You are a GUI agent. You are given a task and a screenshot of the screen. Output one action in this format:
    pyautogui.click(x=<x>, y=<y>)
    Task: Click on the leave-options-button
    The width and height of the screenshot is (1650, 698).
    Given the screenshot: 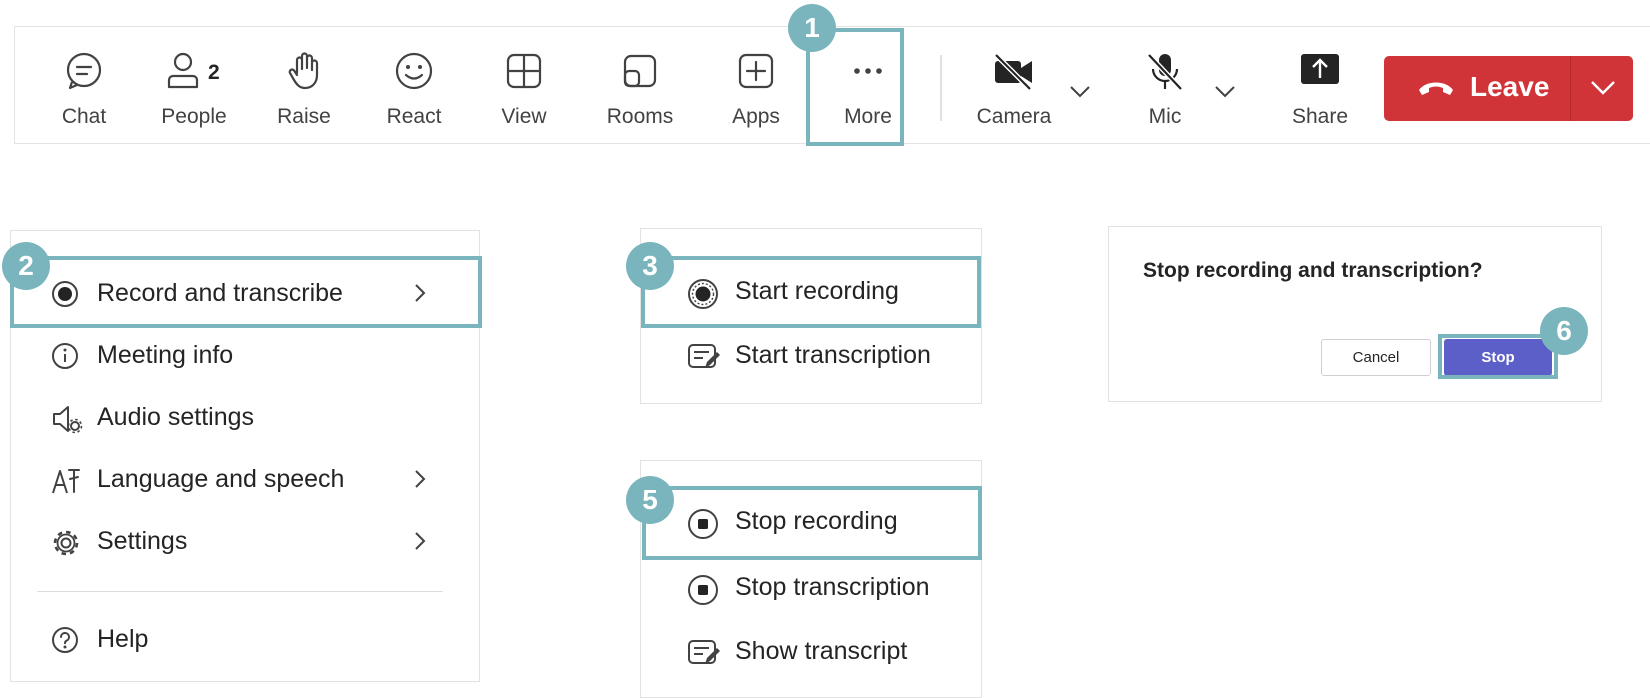 What is the action you would take?
    pyautogui.click(x=1602, y=88)
    